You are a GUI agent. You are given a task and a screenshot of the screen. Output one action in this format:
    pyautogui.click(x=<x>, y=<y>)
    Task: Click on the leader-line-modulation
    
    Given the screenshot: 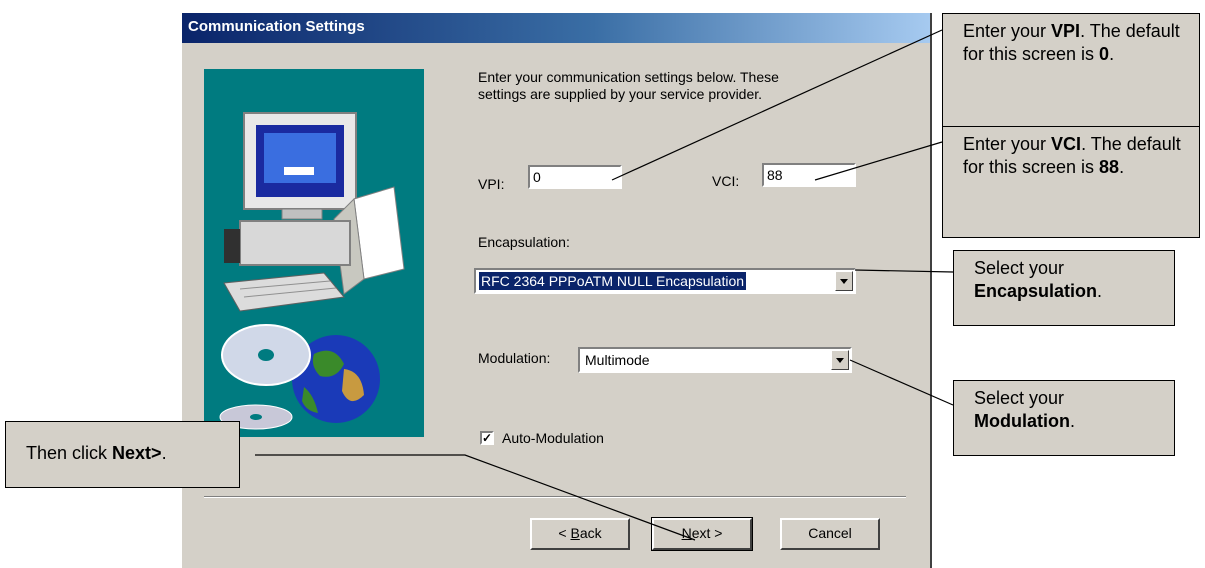 What is the action you would take?
    pyautogui.click(x=901, y=382)
    